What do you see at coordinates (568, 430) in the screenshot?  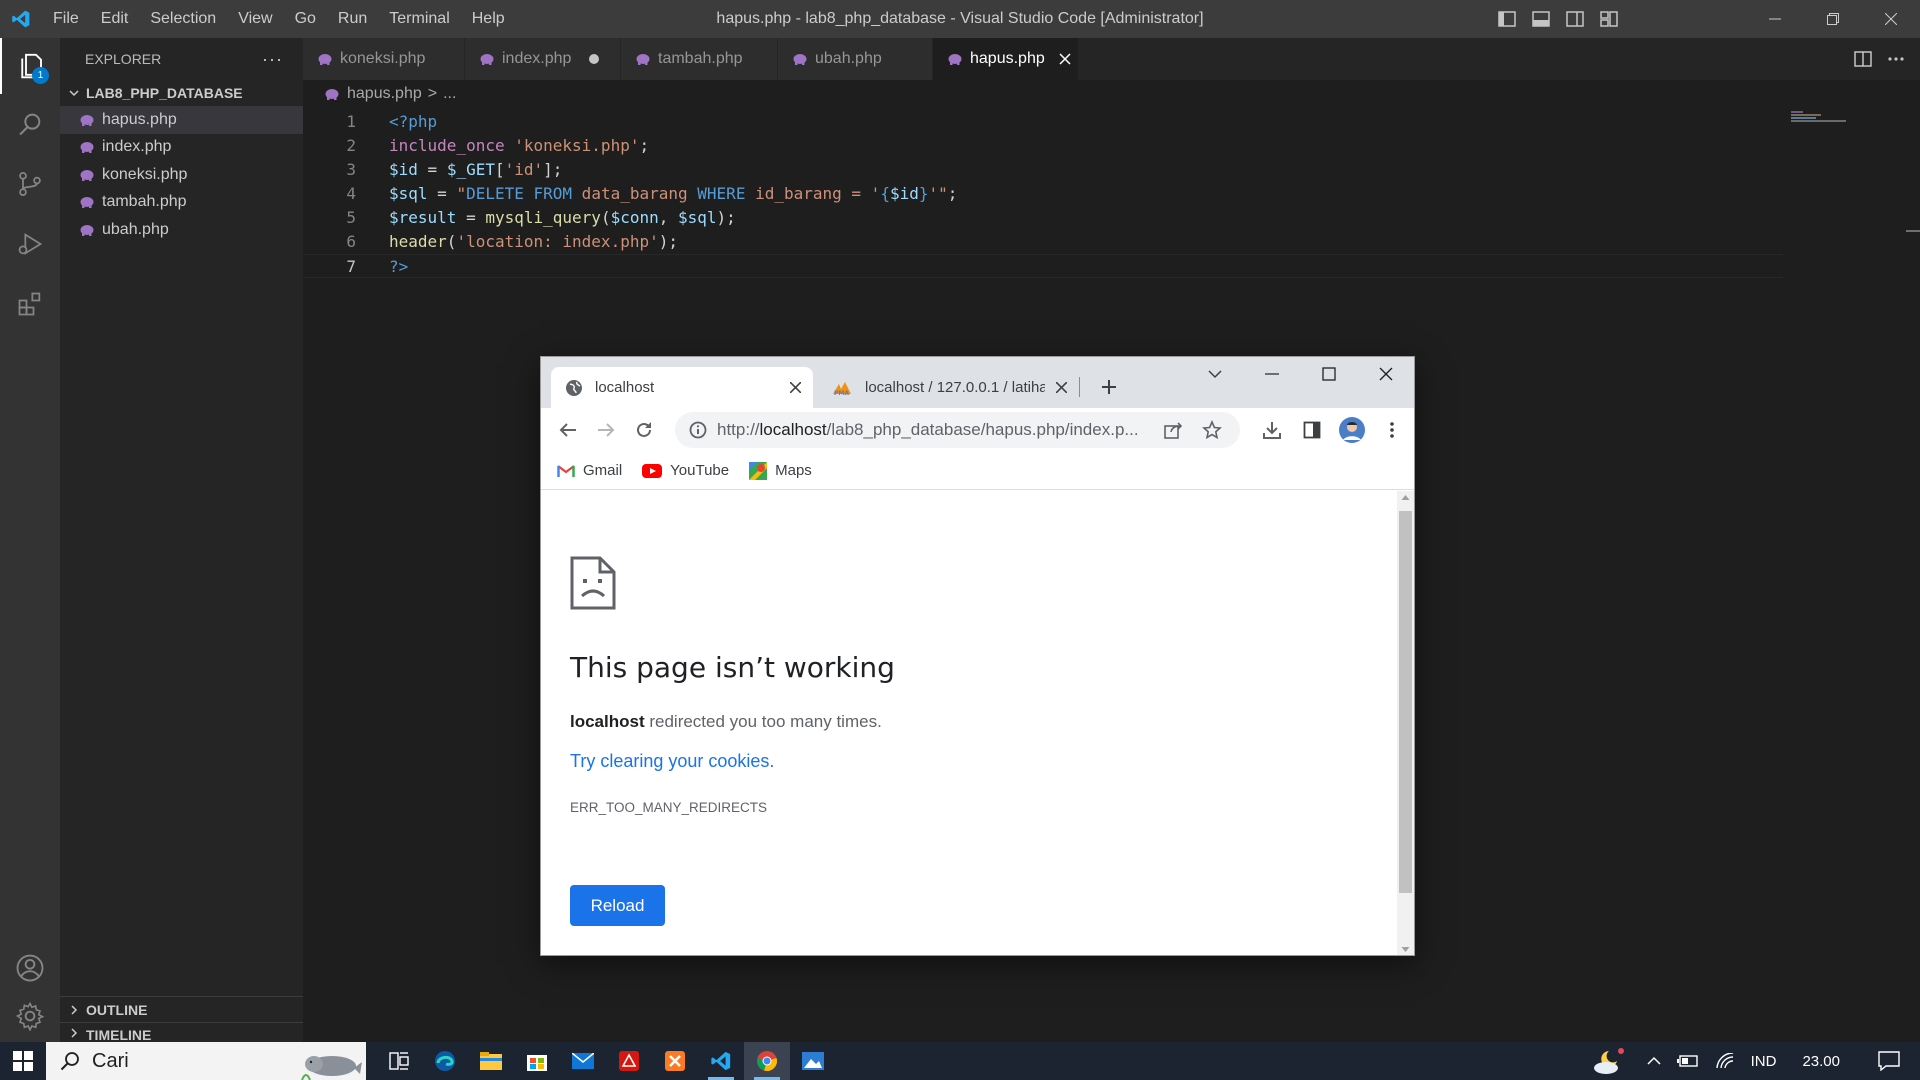 I see `back-arrow-icon` at bounding box center [568, 430].